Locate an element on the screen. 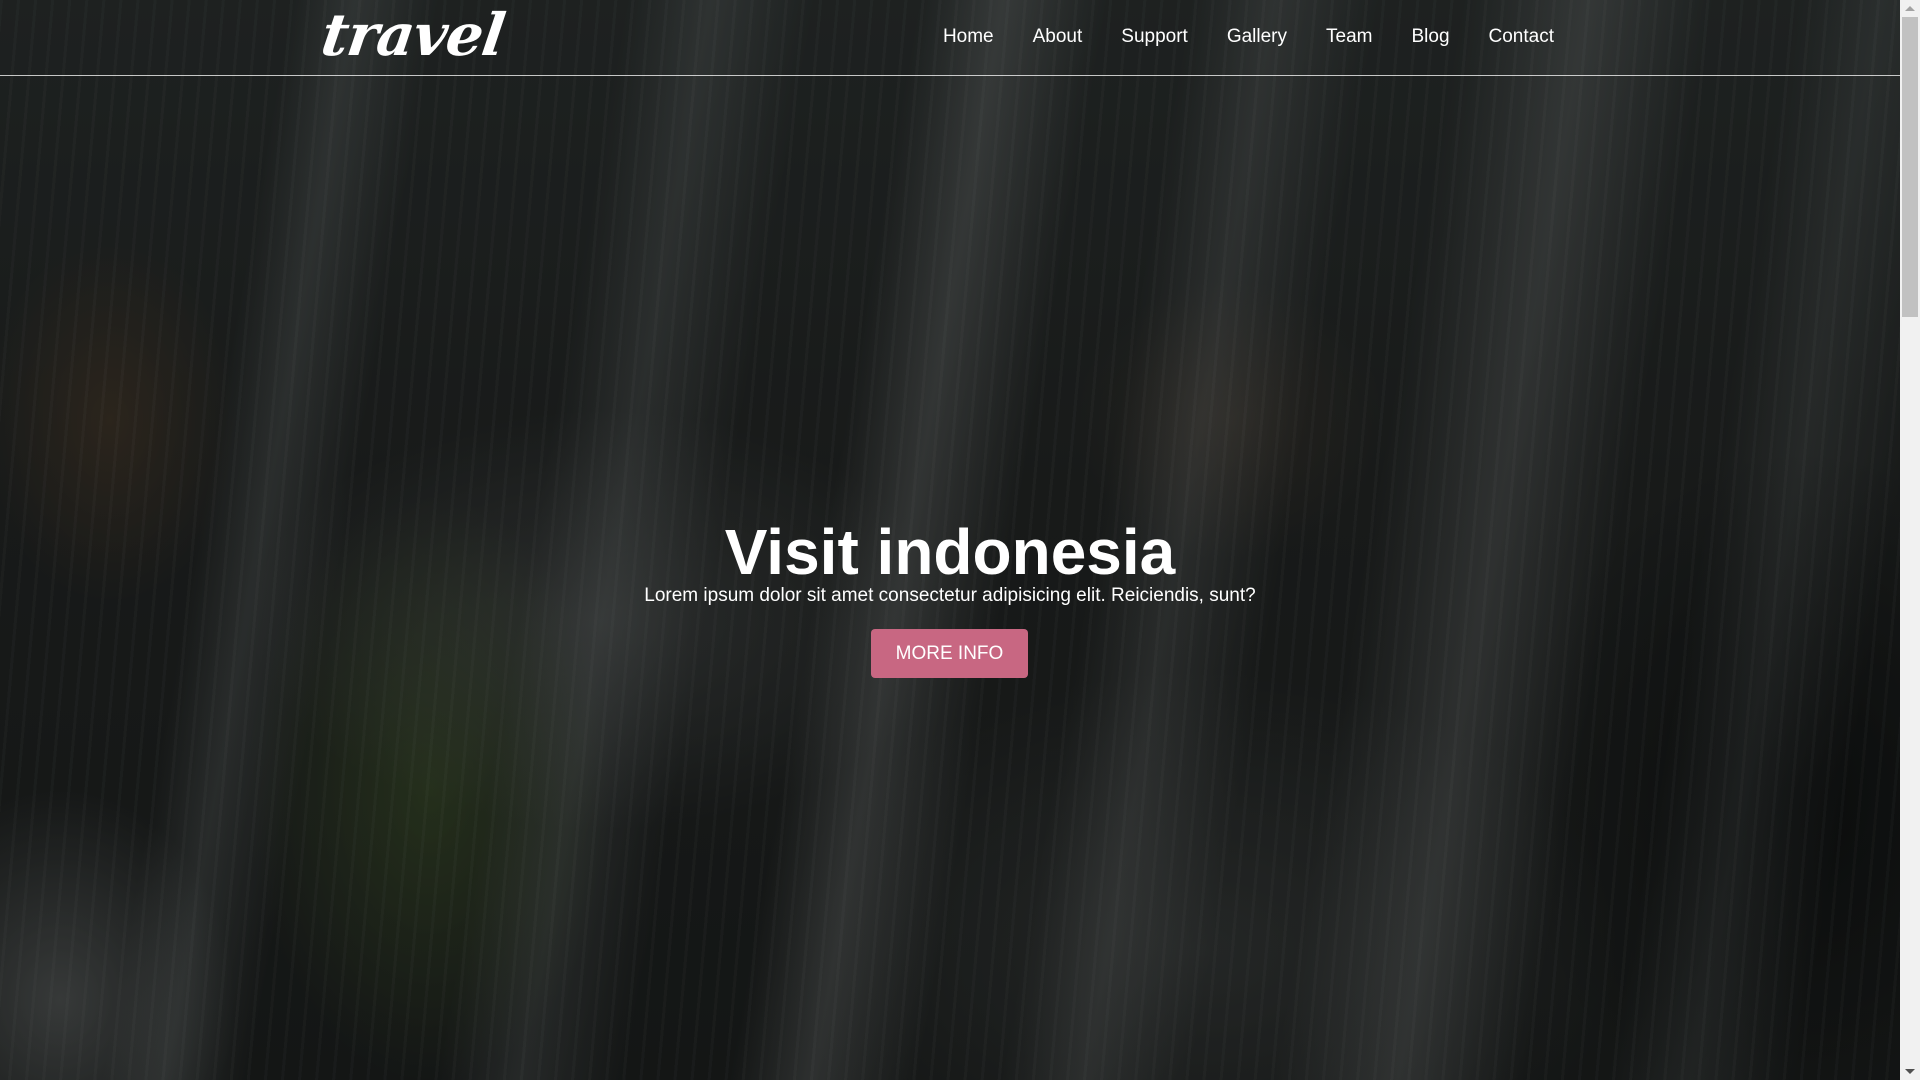 This screenshot has height=1080, width=1920. brand-logo: travel is located at coordinates (412, 35).